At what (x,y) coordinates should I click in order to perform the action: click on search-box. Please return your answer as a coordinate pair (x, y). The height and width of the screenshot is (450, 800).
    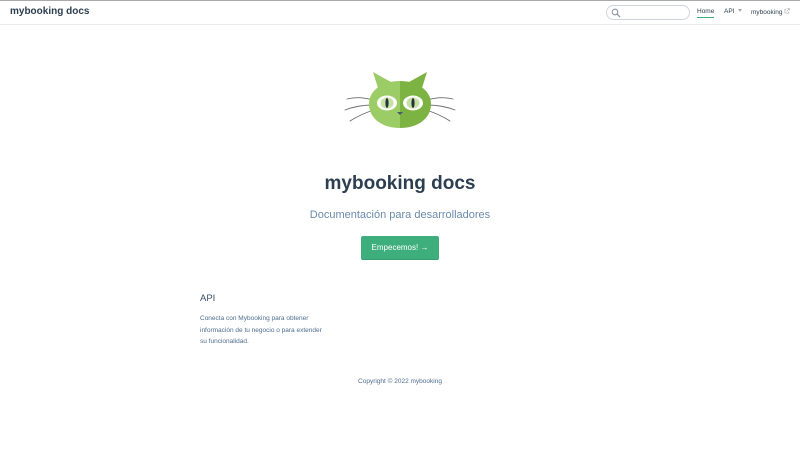
    Looking at the image, I should click on (648, 12).